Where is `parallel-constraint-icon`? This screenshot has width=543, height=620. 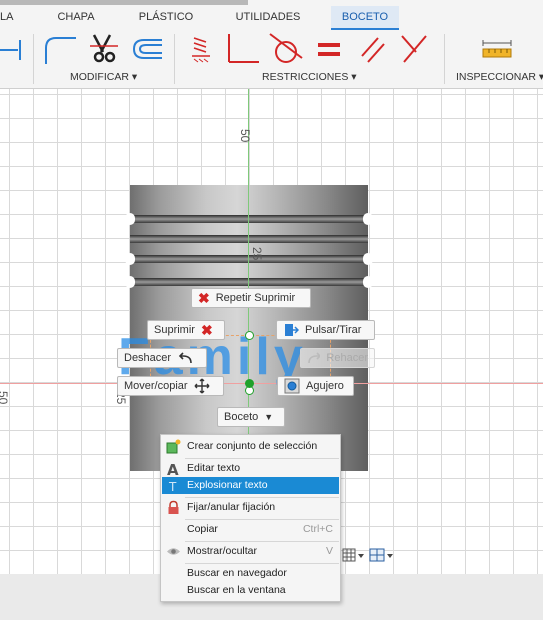
parallel-constraint-icon is located at coordinates (373, 49).